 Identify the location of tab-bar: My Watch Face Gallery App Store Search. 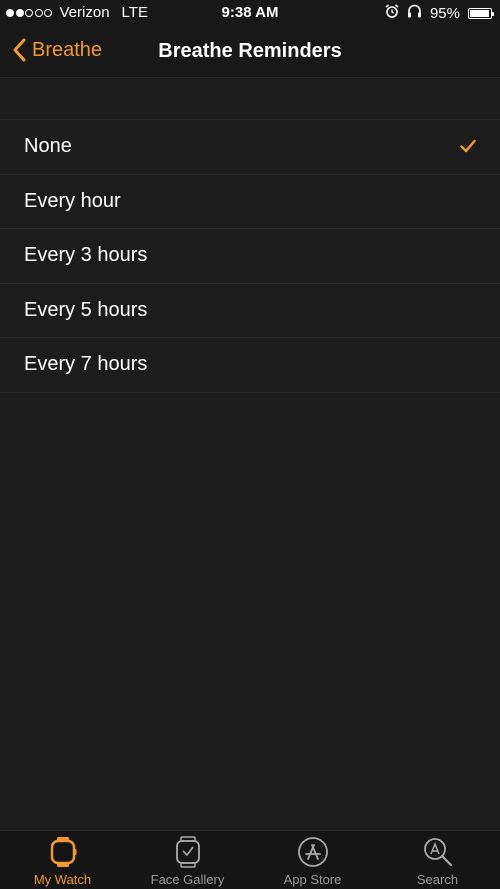
(250, 859).